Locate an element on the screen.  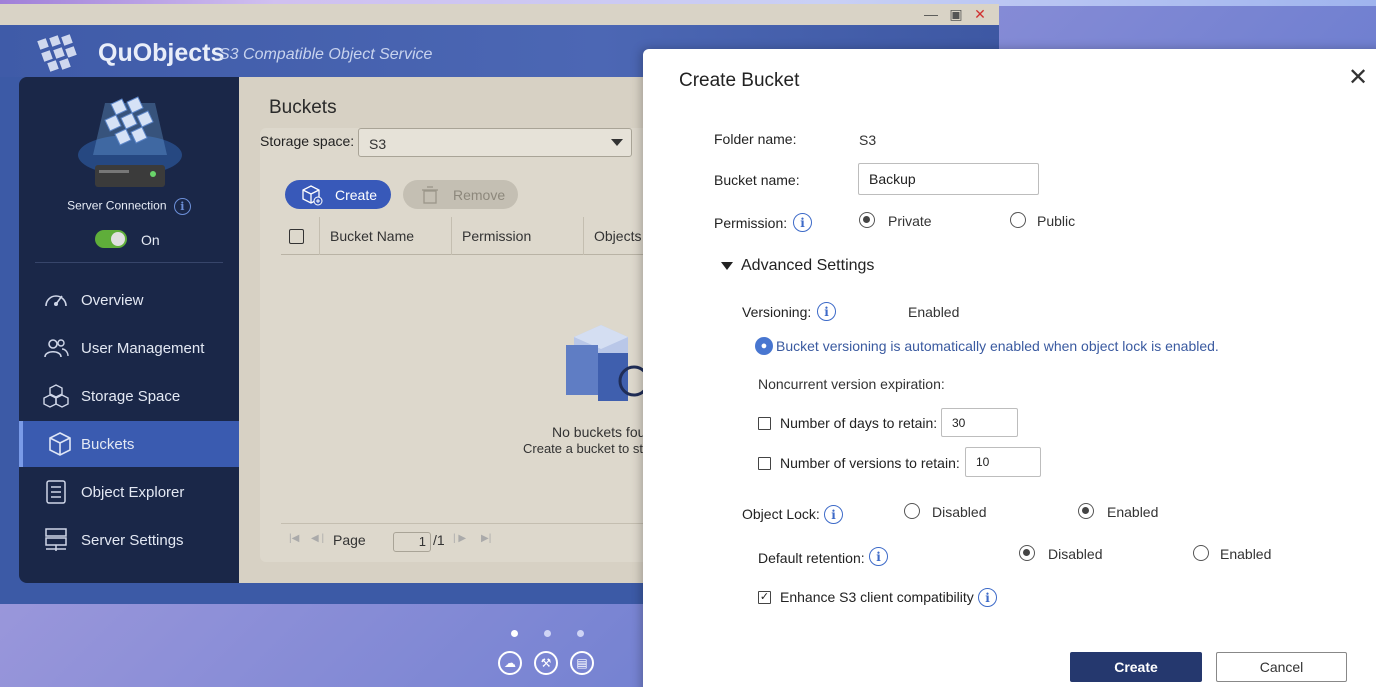
list-icon is located at coordinates (56, 492).